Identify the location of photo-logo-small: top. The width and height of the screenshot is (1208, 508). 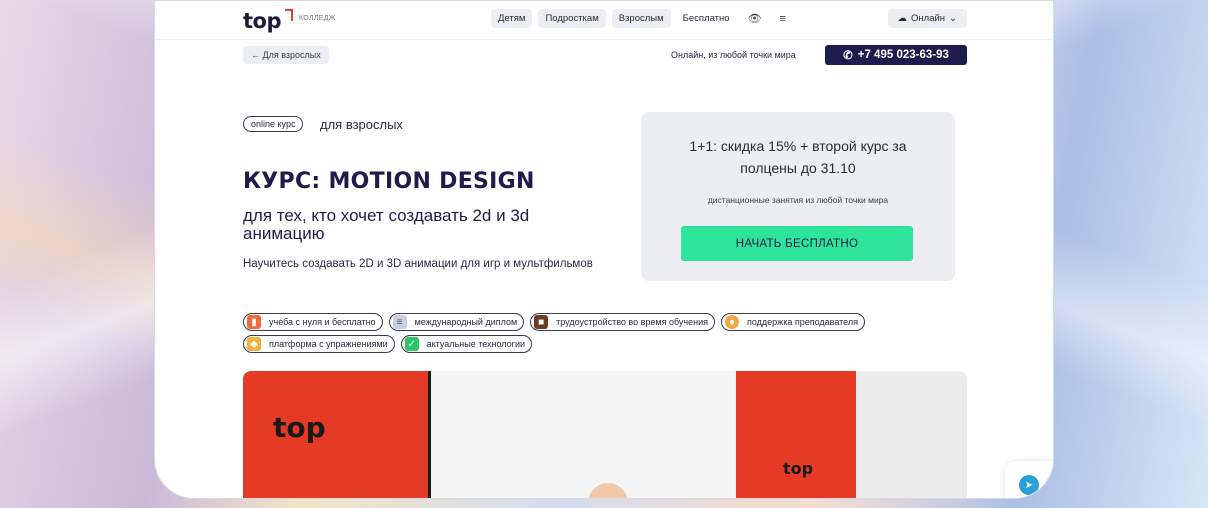
(798, 468).